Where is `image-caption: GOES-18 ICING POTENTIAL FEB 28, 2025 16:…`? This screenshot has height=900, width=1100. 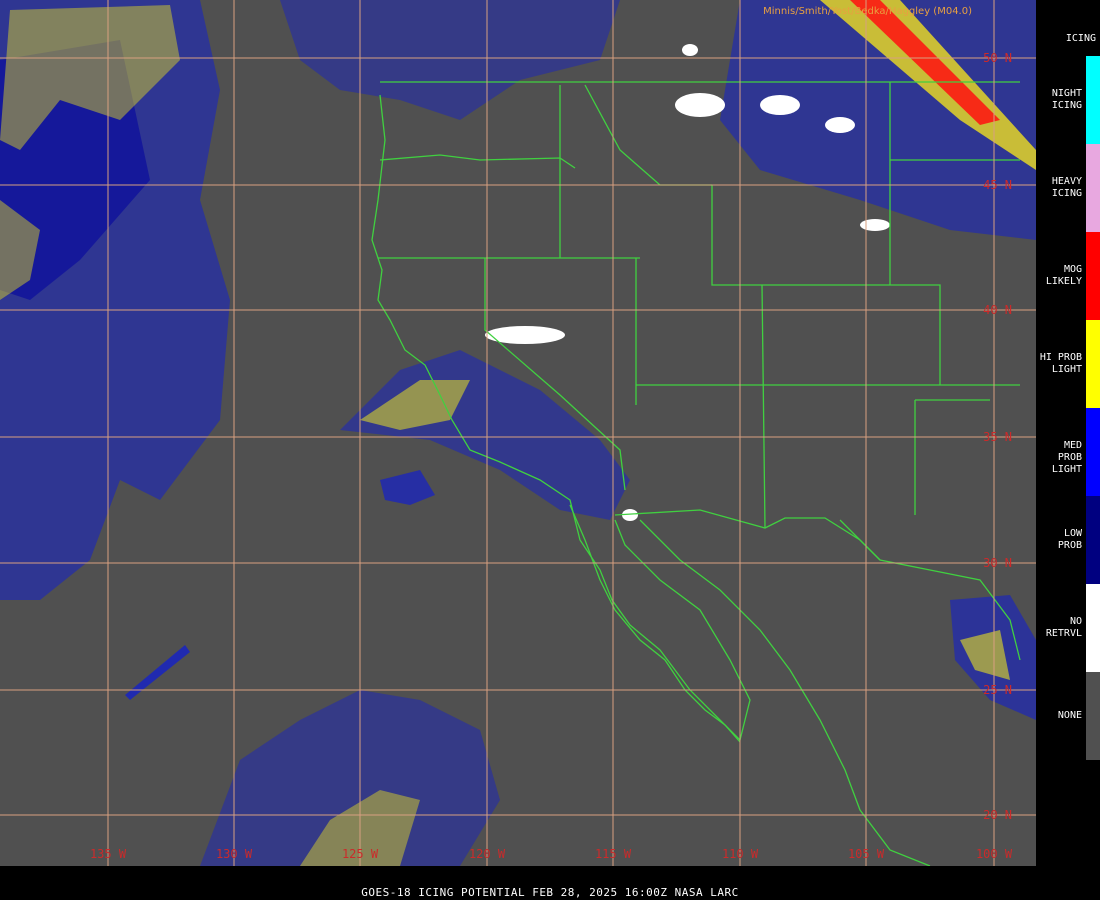
image-caption: GOES-18 ICING POTENTIAL FEB 28, 2025 16:… is located at coordinates (550, 892).